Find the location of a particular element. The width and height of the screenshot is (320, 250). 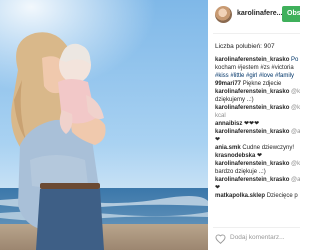

list-item: kcal is located at coordinates (220, 116).